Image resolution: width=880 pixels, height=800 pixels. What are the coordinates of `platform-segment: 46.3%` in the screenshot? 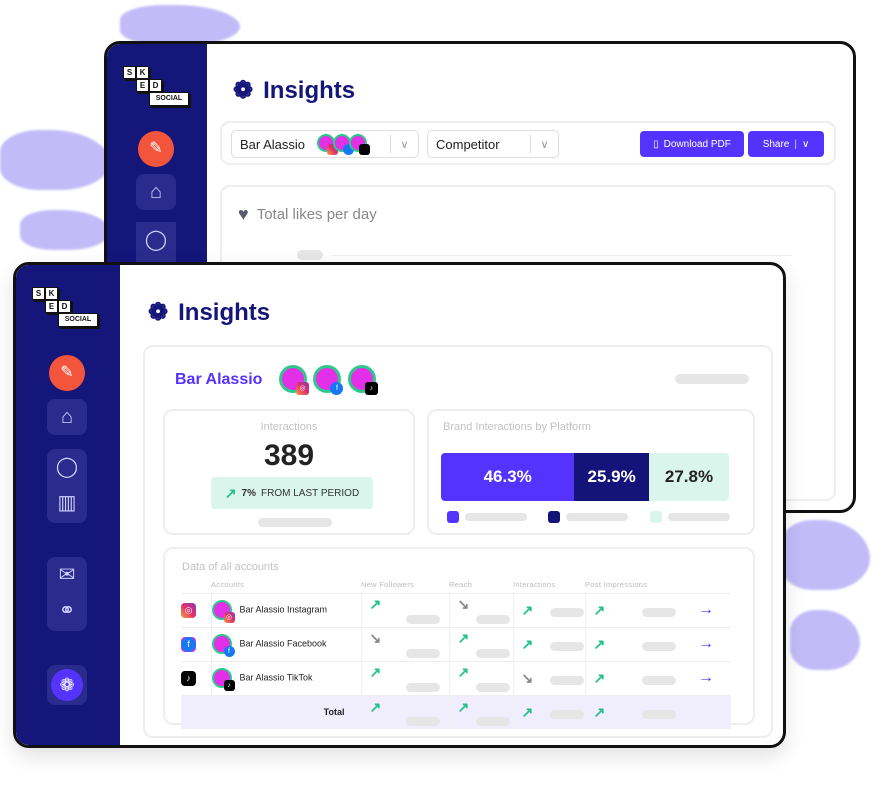 It's located at (508, 477).